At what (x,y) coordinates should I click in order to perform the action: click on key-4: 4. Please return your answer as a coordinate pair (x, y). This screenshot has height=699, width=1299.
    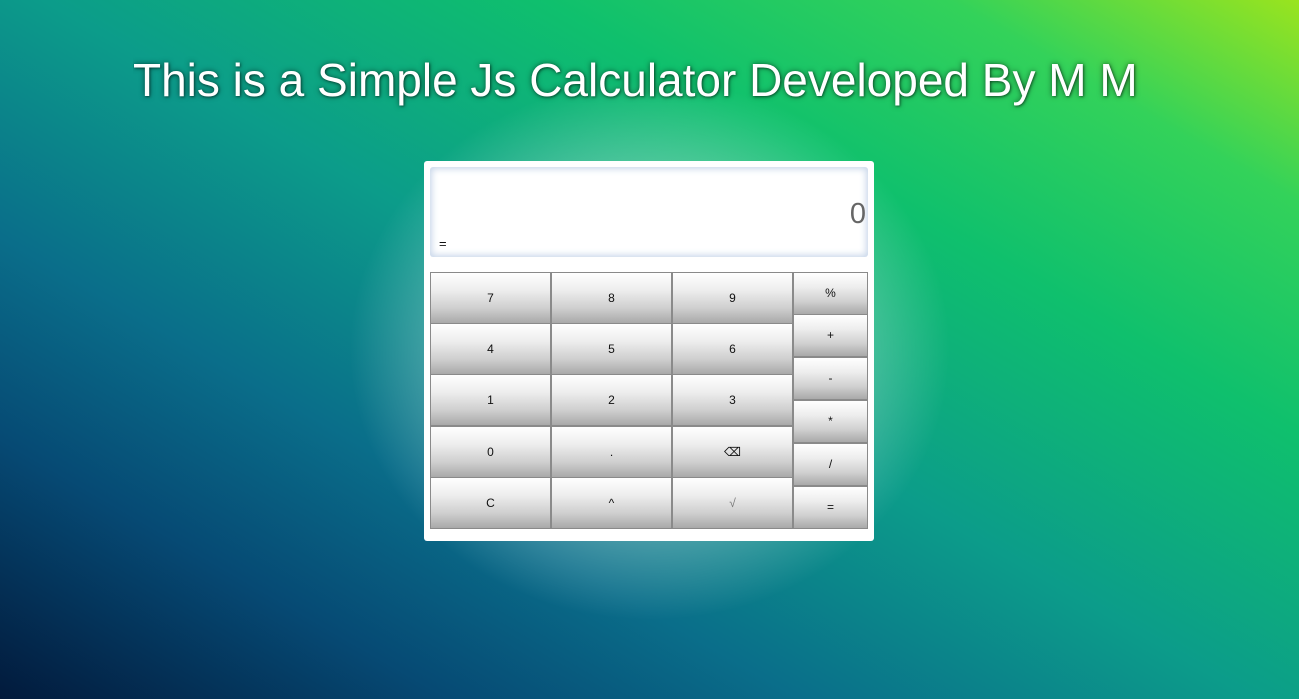
    Looking at the image, I should click on (490, 349).